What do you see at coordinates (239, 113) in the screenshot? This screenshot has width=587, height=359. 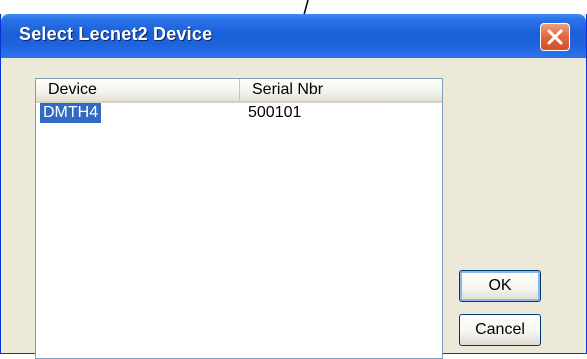 I see `list-row: DMTH4 500101` at bounding box center [239, 113].